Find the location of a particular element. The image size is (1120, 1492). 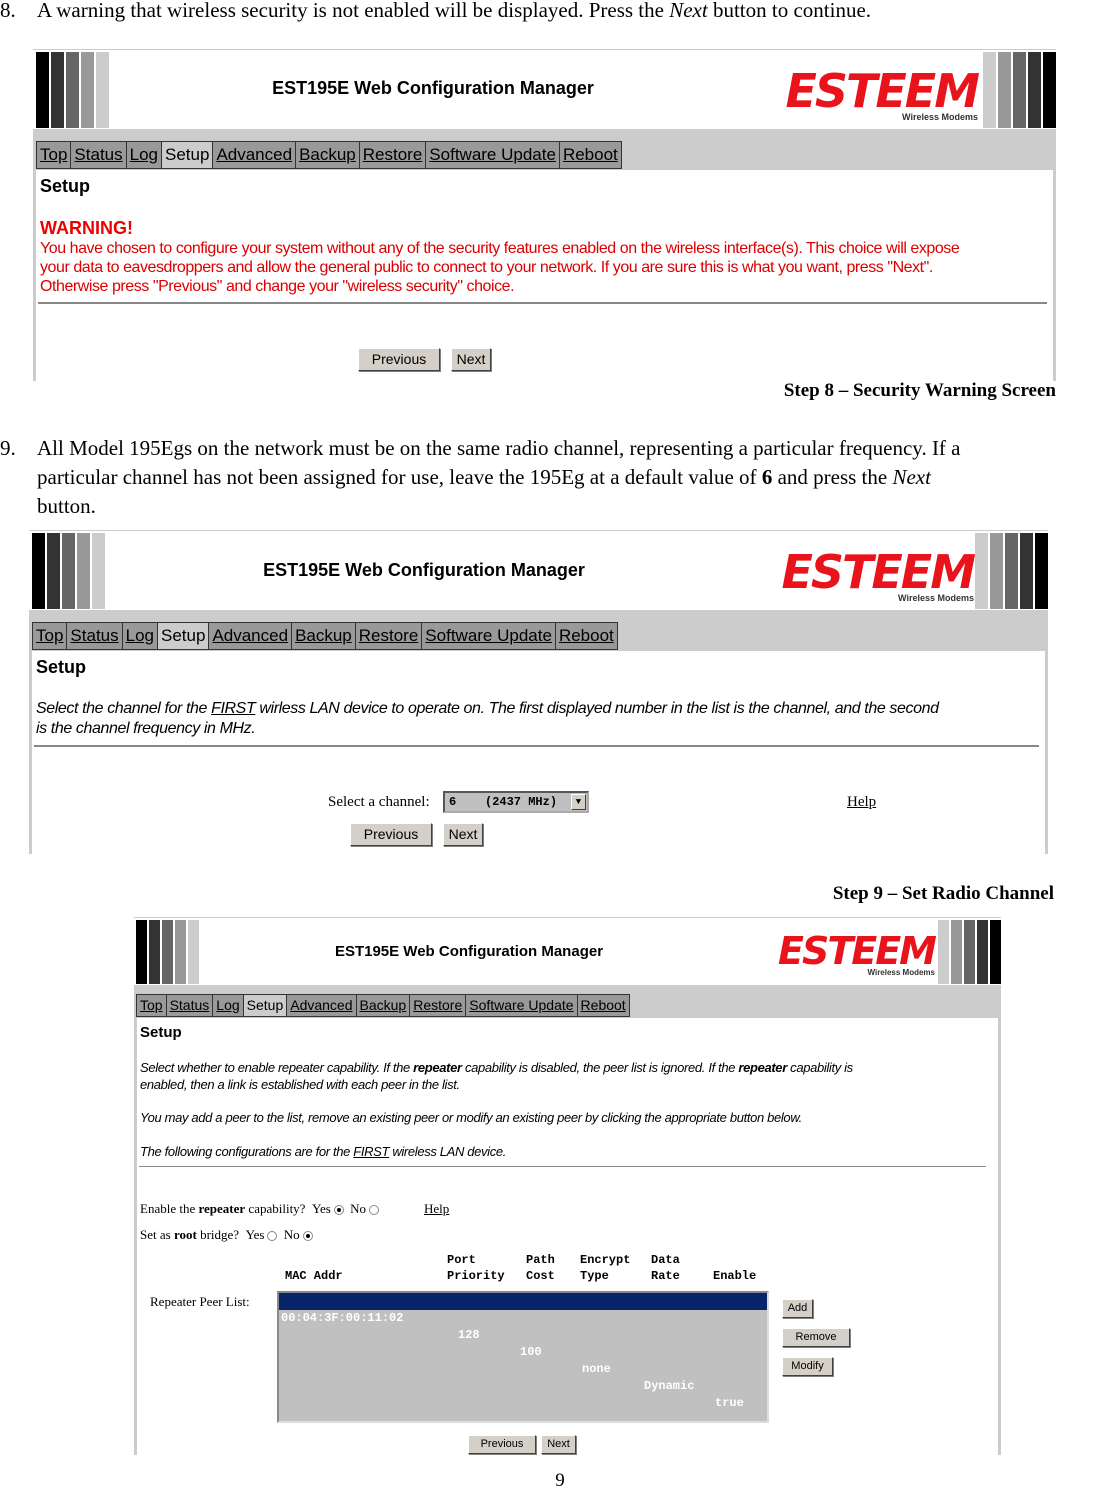

step9-number: 9. is located at coordinates (8, 448).